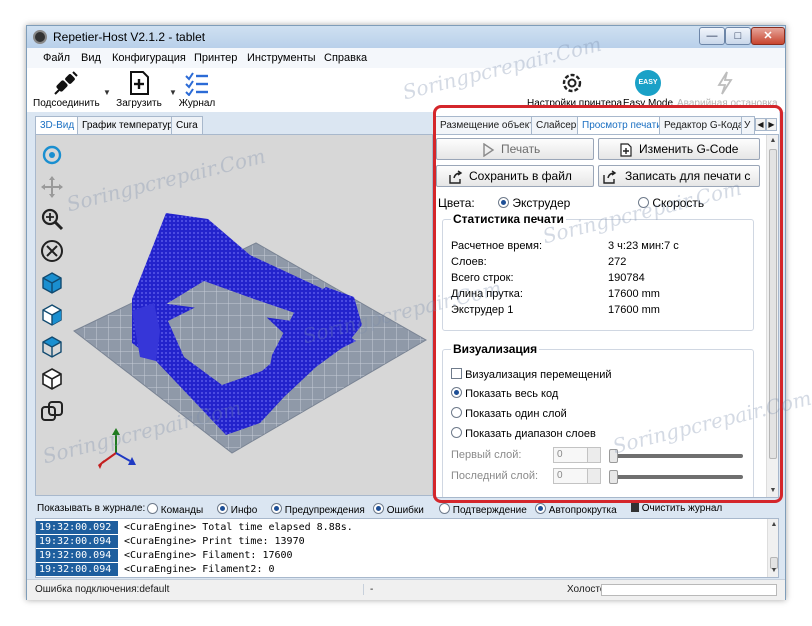 This screenshot has height=626, width=812. I want to click on log-message: <CuraEngine> Total time elapsed 8.88s., so click(238, 527).